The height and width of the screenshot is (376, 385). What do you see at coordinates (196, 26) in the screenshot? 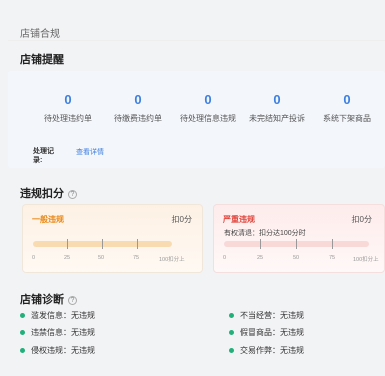
I see `page-header: 店铺合规` at bounding box center [196, 26].